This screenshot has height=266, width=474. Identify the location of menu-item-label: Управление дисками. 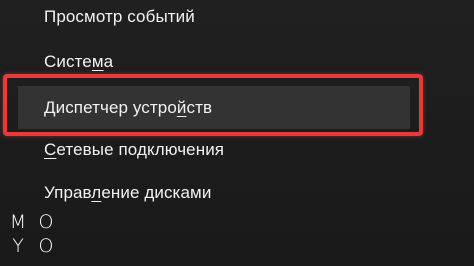
(128, 192).